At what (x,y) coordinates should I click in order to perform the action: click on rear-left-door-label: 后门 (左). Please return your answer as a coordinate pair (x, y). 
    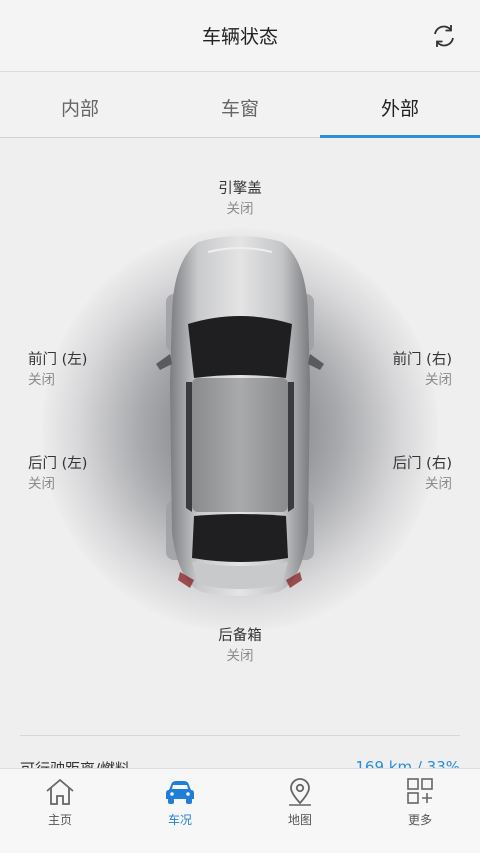
    Looking at the image, I should click on (58, 464).